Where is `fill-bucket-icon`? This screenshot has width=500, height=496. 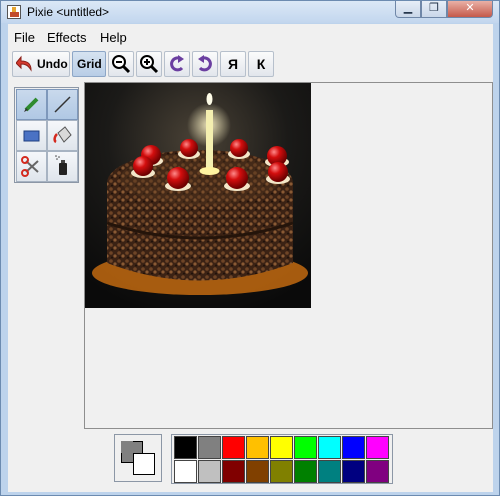
fill-bucket-icon is located at coordinates (62, 135).